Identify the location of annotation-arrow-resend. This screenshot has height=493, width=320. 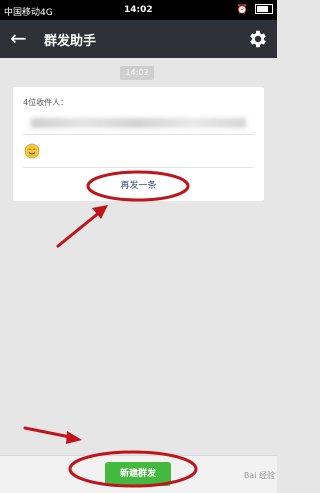
(82, 226).